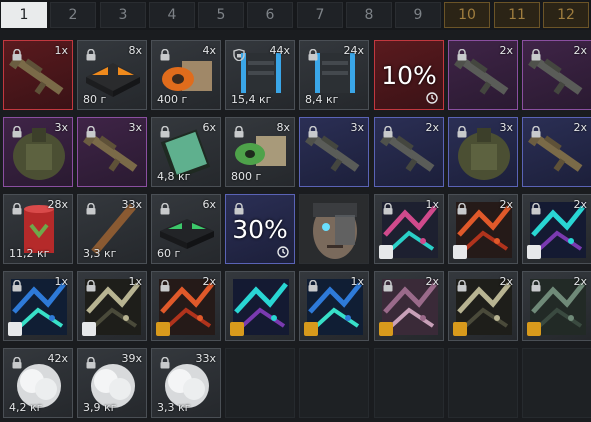  What do you see at coordinates (29, 253) in the screenshot?
I see `item-weight: 11,2 кг` at bounding box center [29, 253].